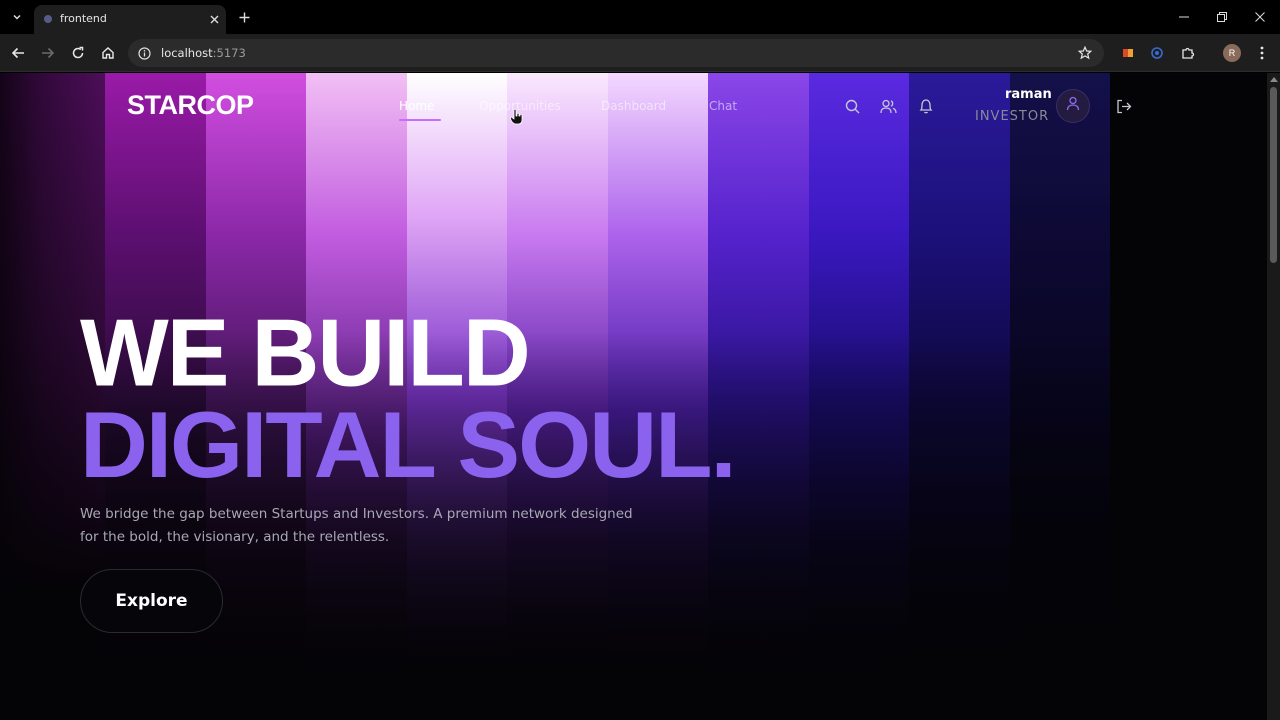  What do you see at coordinates (229, 53) in the screenshot?
I see `url-port: :5173` at bounding box center [229, 53].